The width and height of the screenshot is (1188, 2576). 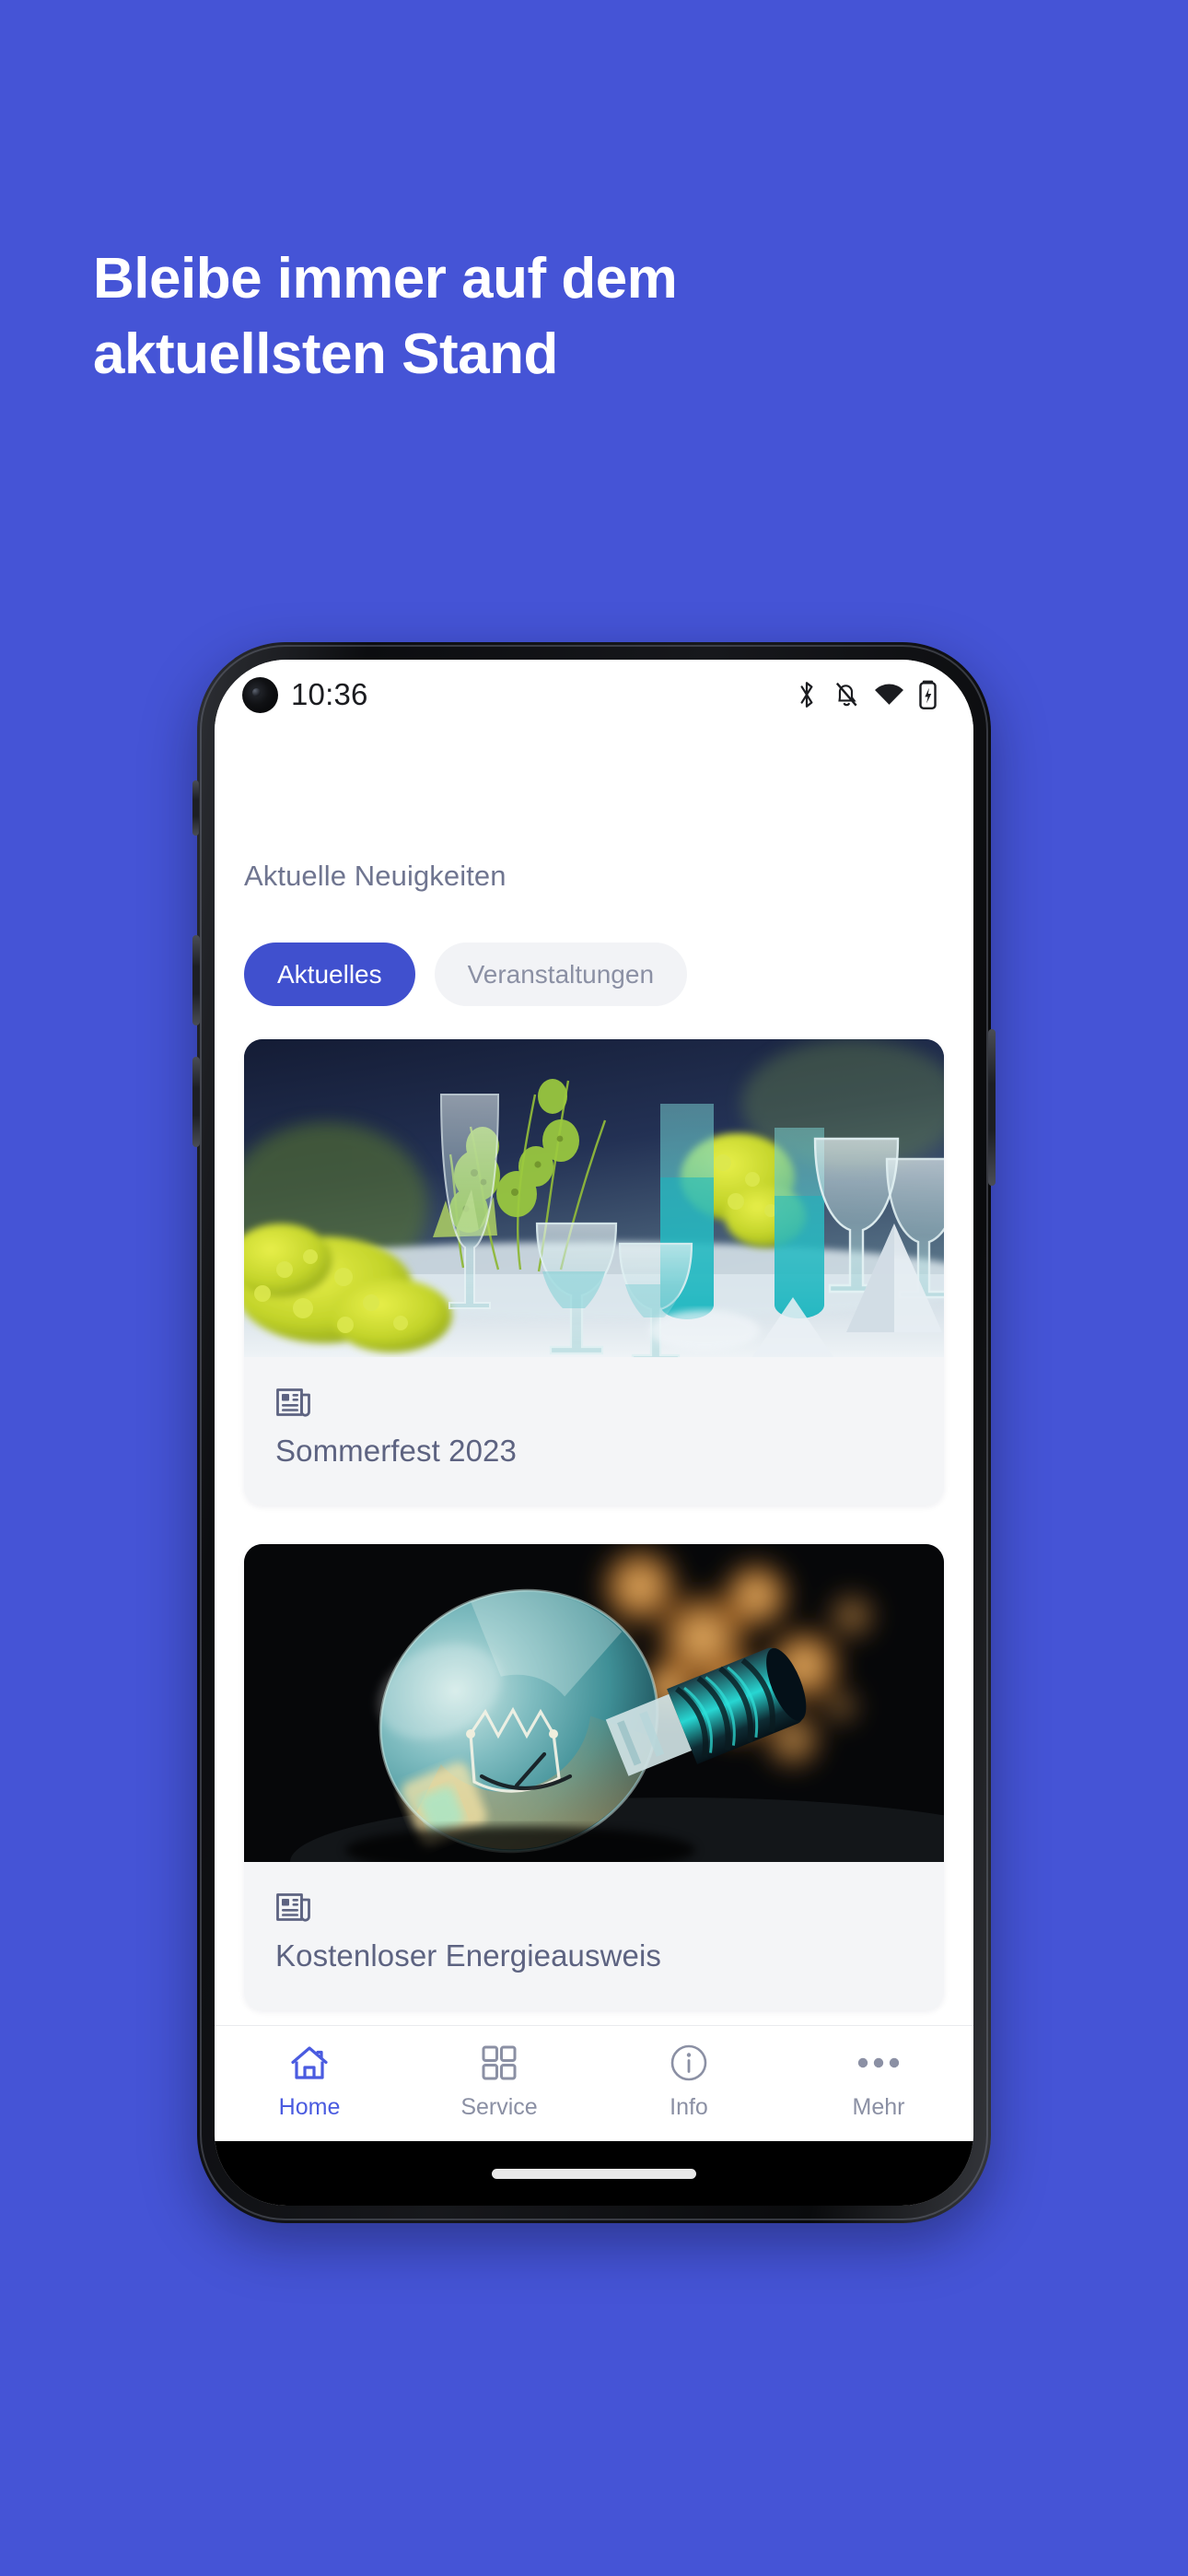 What do you see at coordinates (260, 694) in the screenshot?
I see `front-camera-punch-hole` at bounding box center [260, 694].